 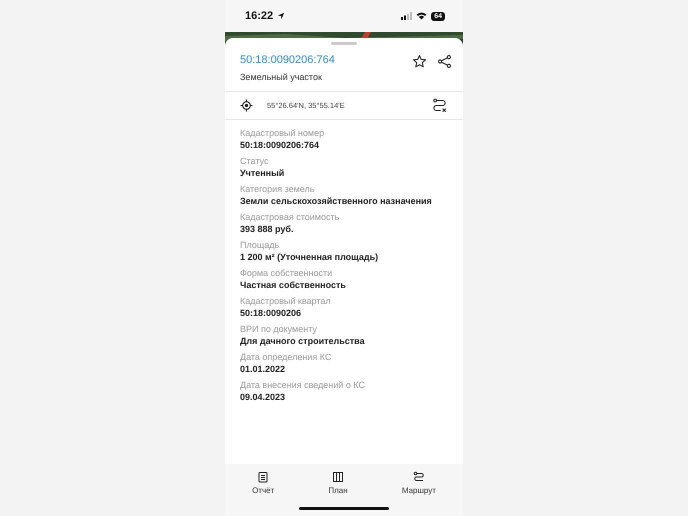 What do you see at coordinates (267, 229) in the screenshot?
I see `field-value: 393 888 руб.` at bounding box center [267, 229].